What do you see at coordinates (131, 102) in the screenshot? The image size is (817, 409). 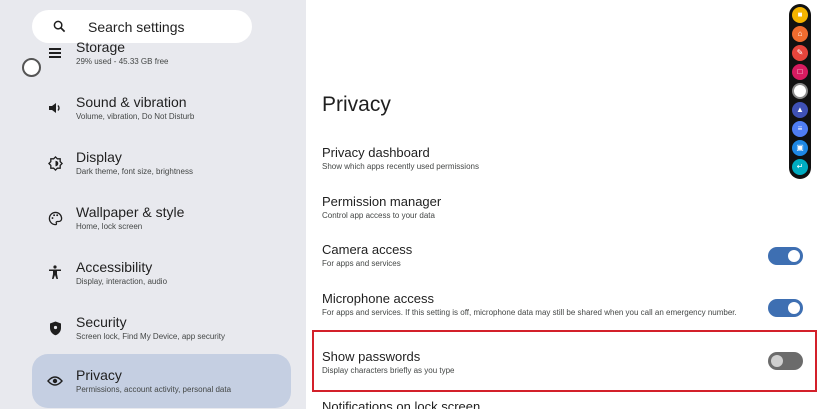 I see `sidebar-item-label: Sound & vibration` at bounding box center [131, 102].